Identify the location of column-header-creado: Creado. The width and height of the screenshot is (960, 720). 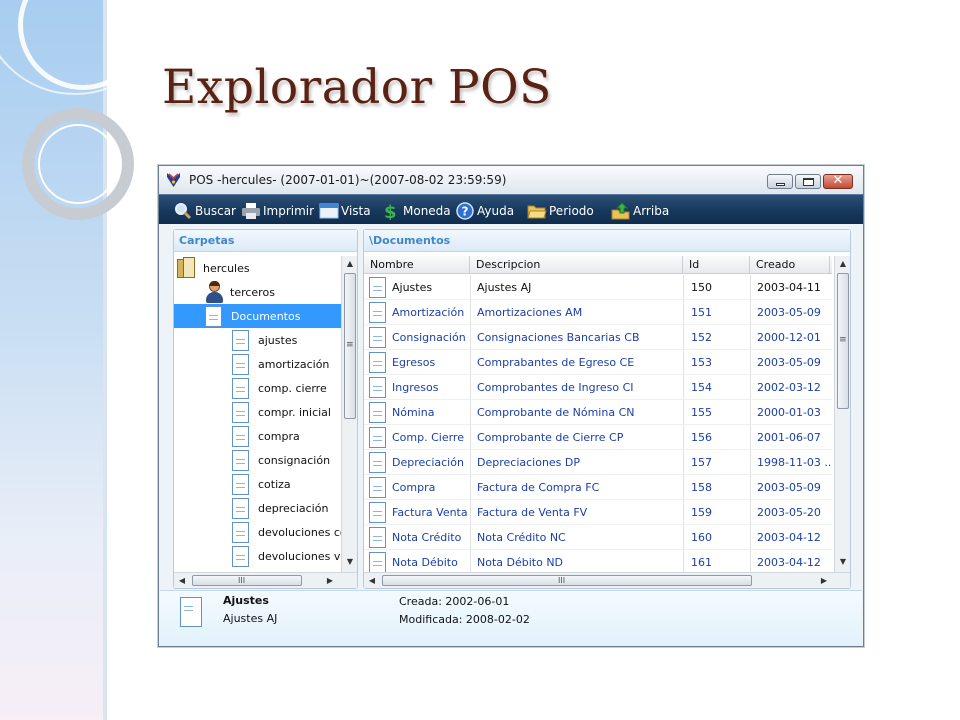
(790, 265).